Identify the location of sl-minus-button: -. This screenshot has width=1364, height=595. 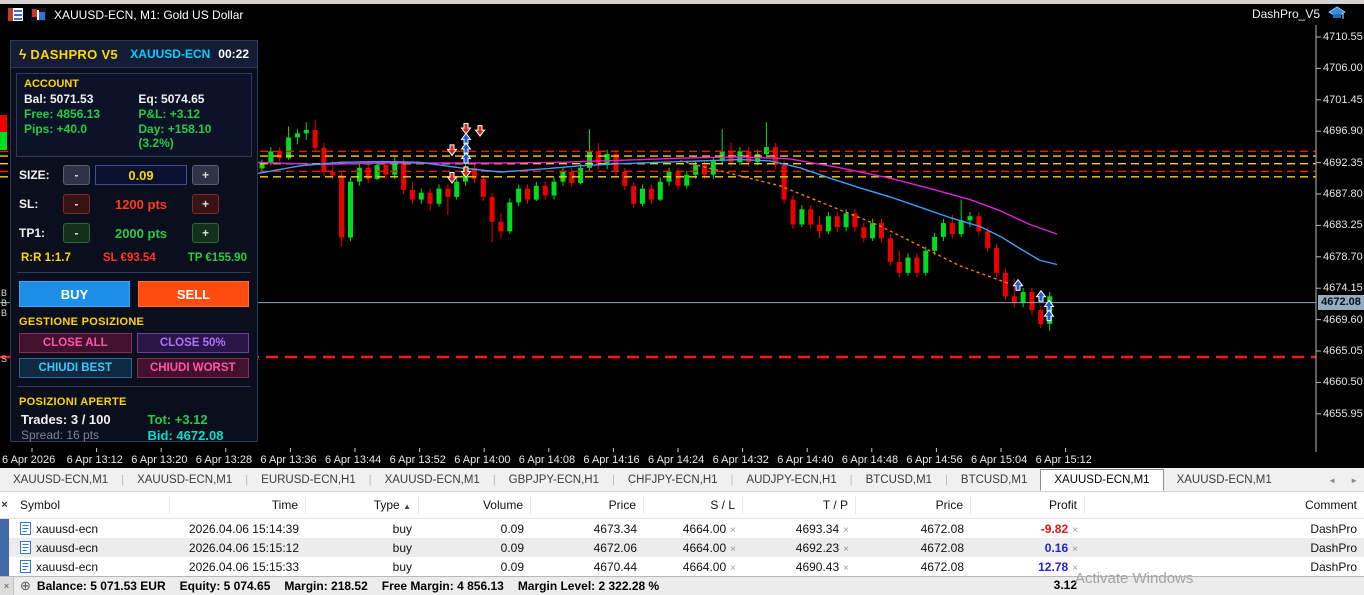
(76, 204).